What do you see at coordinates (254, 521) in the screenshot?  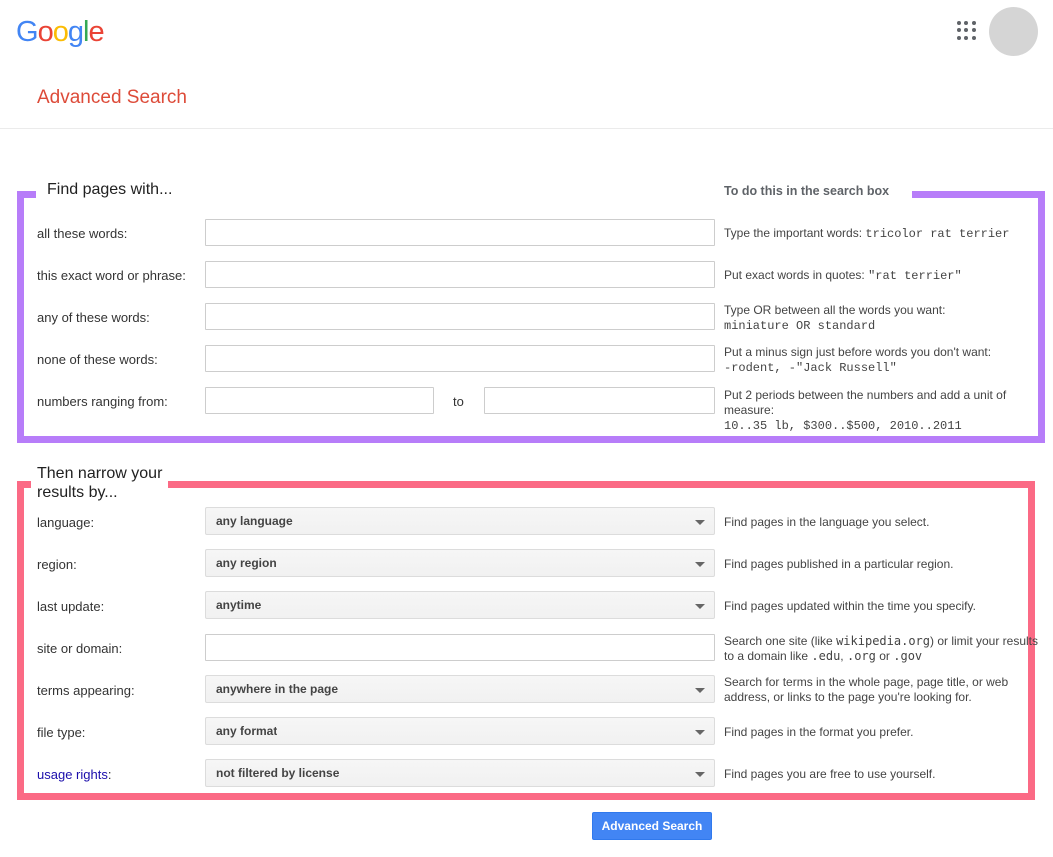 I see `select-language-value: any language` at bounding box center [254, 521].